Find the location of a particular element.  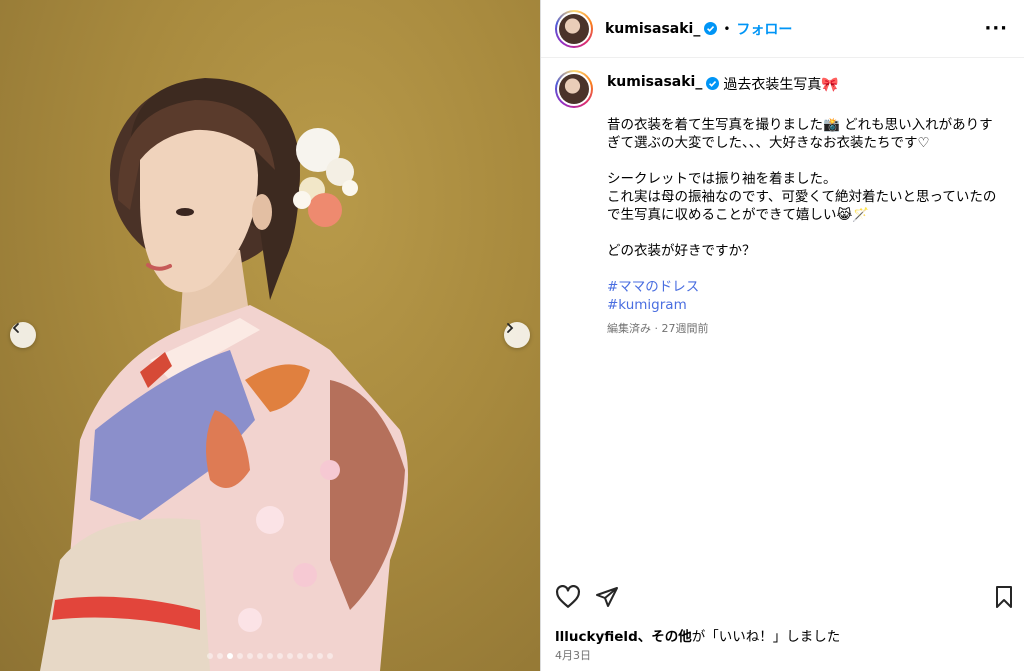

heart-icon is located at coordinates (568, 597).